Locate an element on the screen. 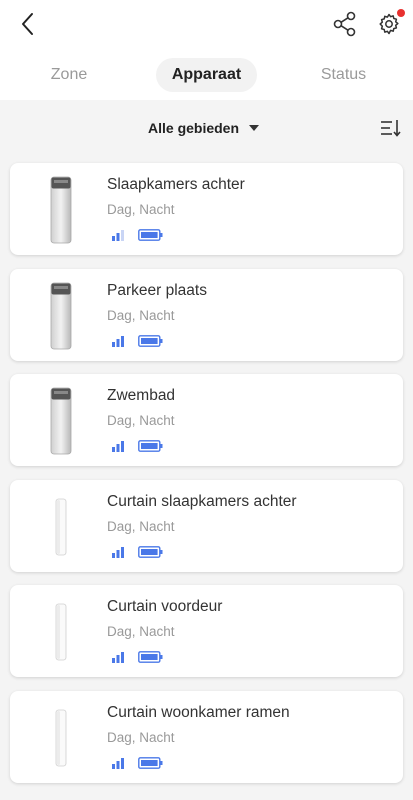  device-card: Zwembad Dag, Nacht is located at coordinates (206, 420).